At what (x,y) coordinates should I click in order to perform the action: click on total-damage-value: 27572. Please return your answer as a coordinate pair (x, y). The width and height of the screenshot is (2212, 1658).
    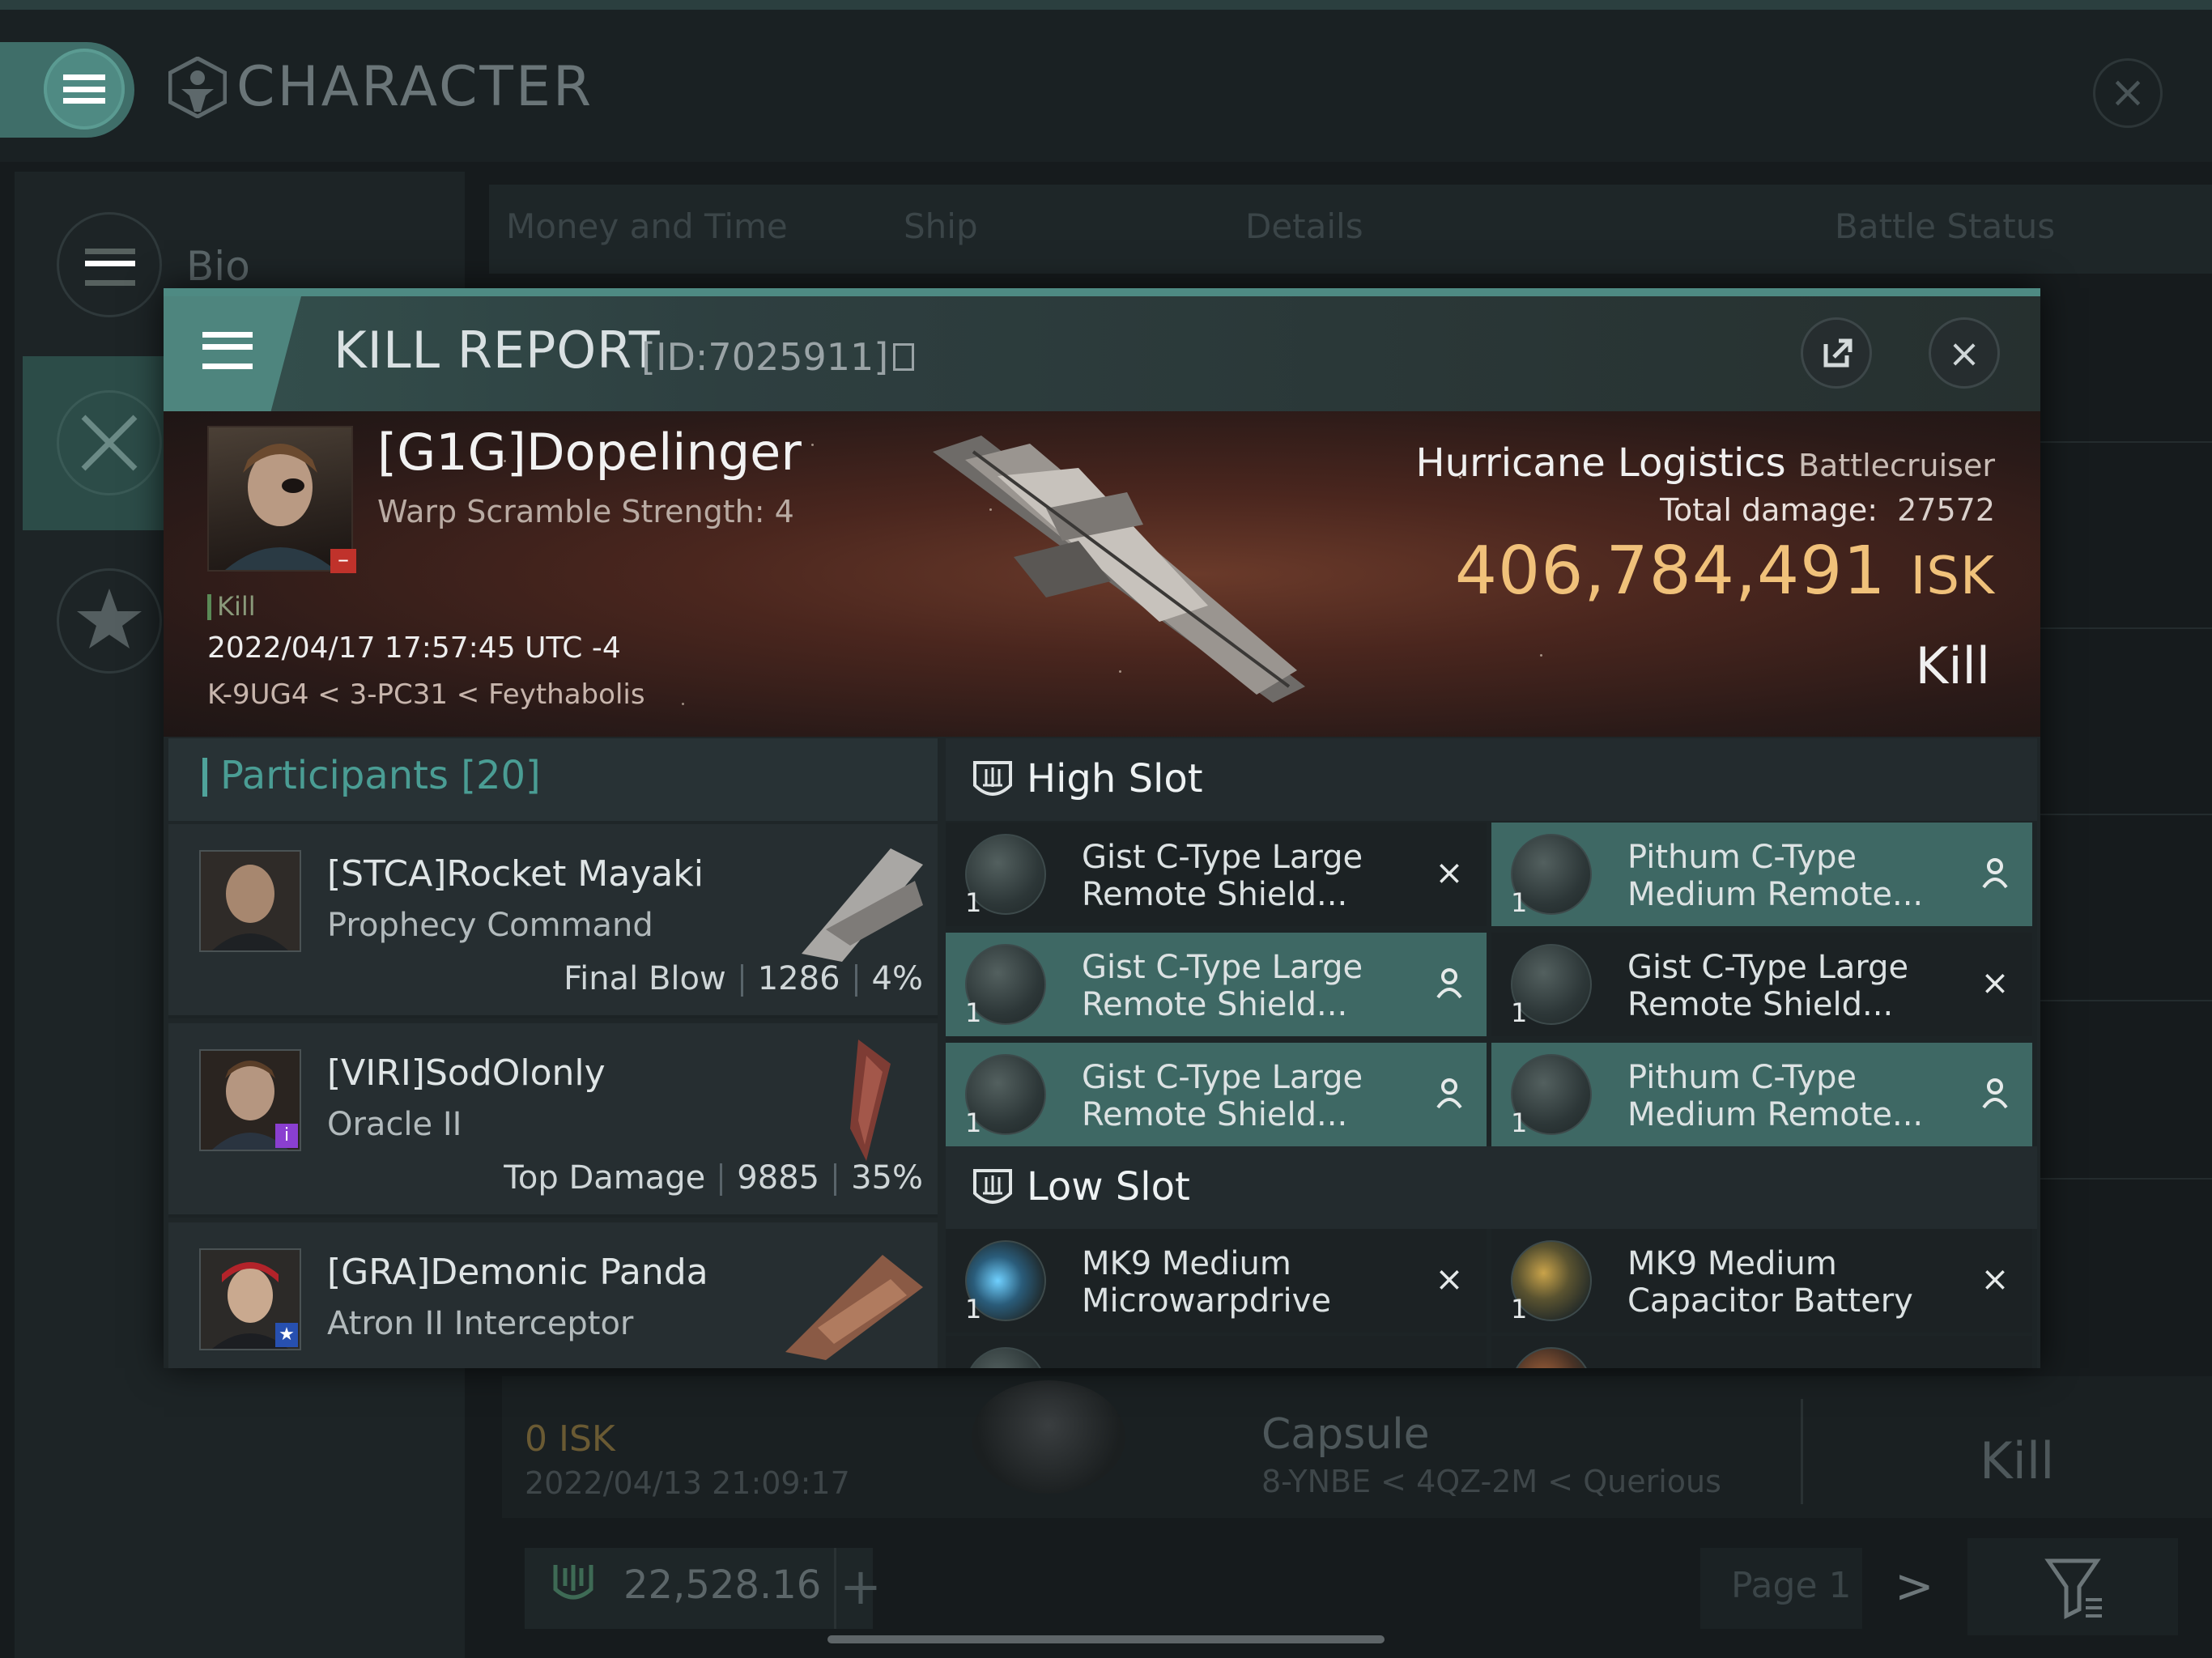
    Looking at the image, I should click on (1946, 510).